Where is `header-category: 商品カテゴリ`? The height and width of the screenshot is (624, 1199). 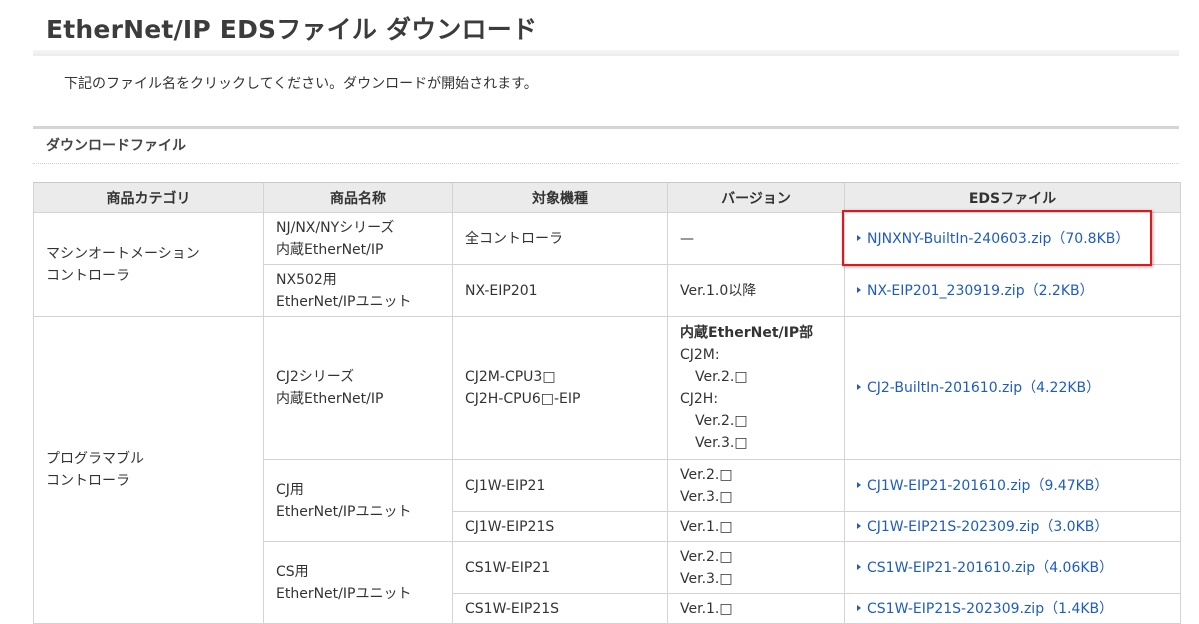 header-category: 商品カテゴリ is located at coordinates (148, 197).